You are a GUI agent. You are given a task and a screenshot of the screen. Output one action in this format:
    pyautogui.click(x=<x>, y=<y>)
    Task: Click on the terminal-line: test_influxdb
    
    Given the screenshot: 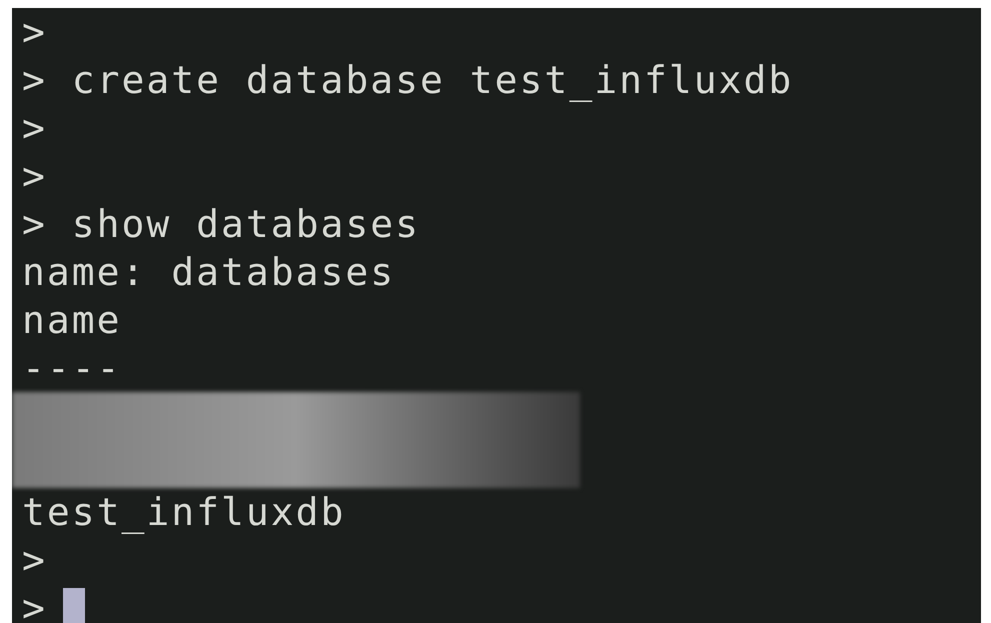 What is the action you would take?
    pyautogui.click(x=184, y=512)
    